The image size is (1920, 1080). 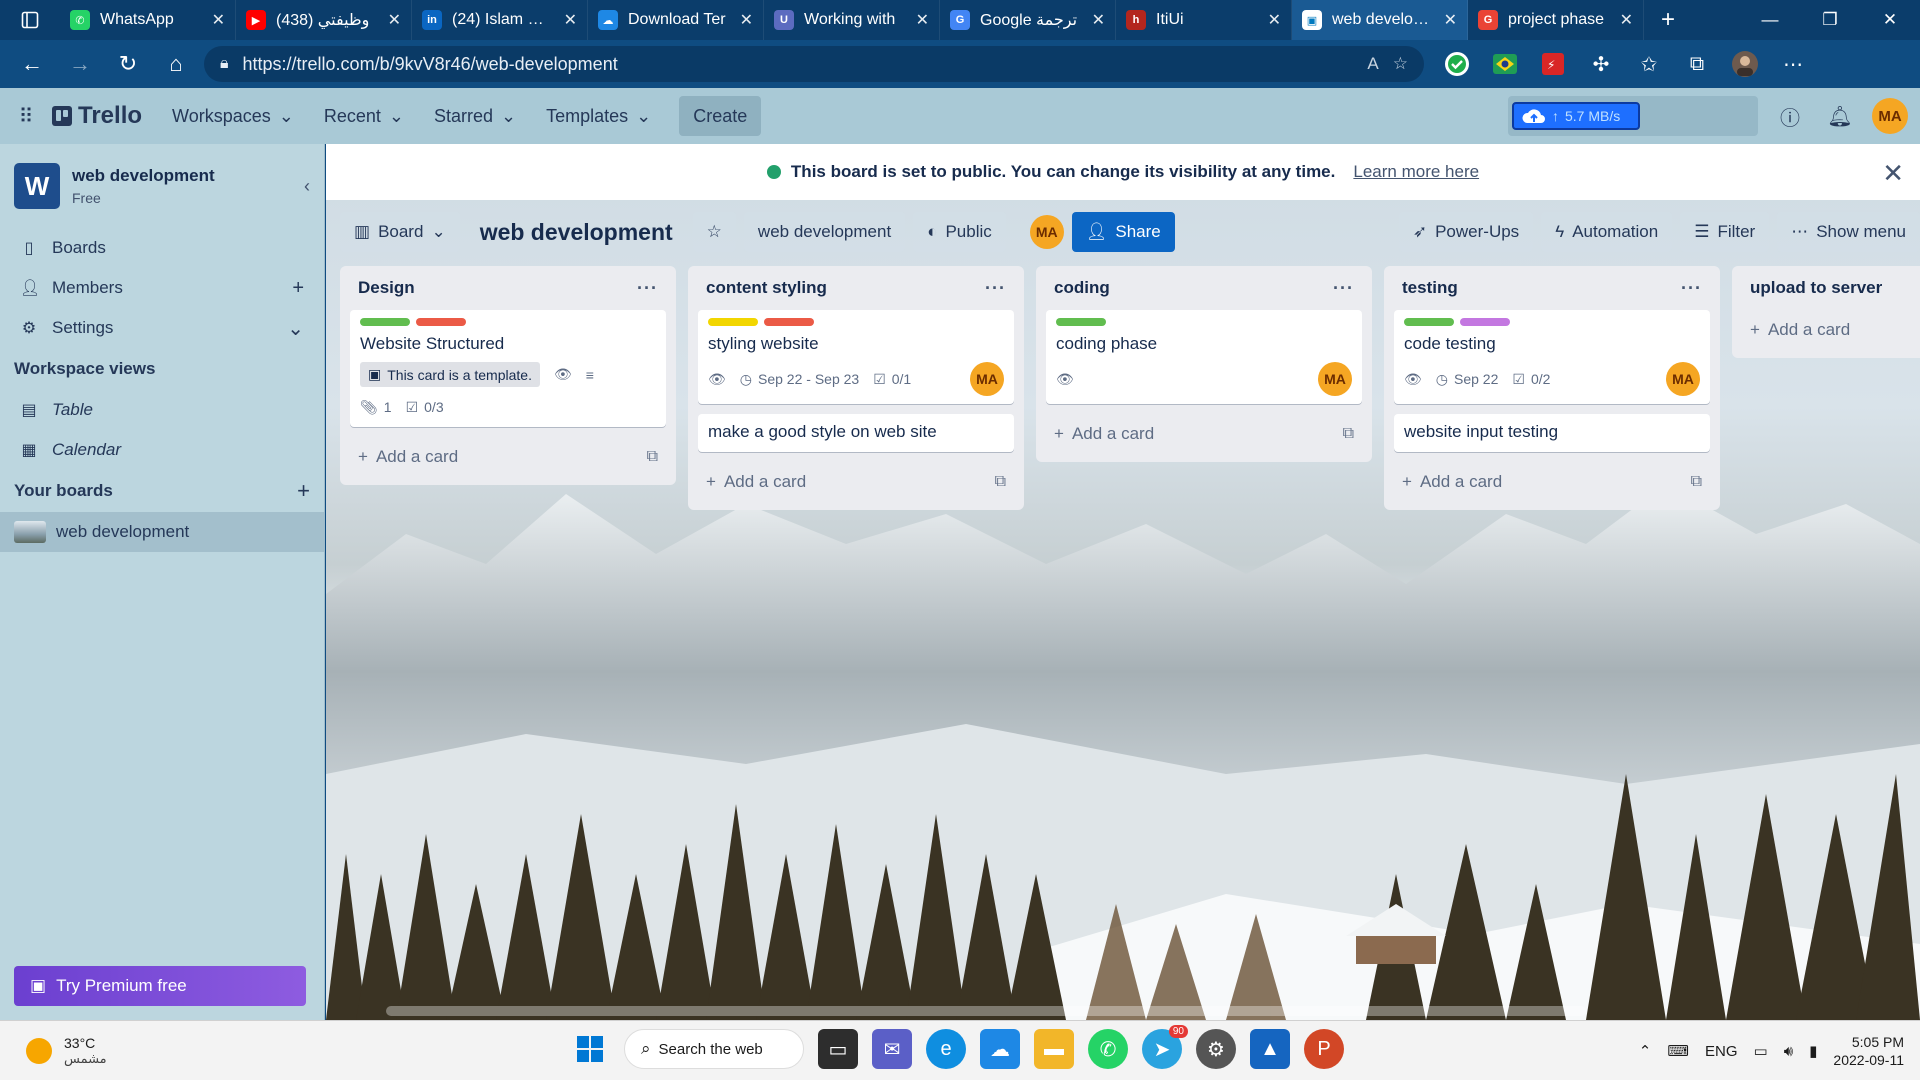 What do you see at coordinates (1790, 116) in the screenshot?
I see `info-icon: ⓘ` at bounding box center [1790, 116].